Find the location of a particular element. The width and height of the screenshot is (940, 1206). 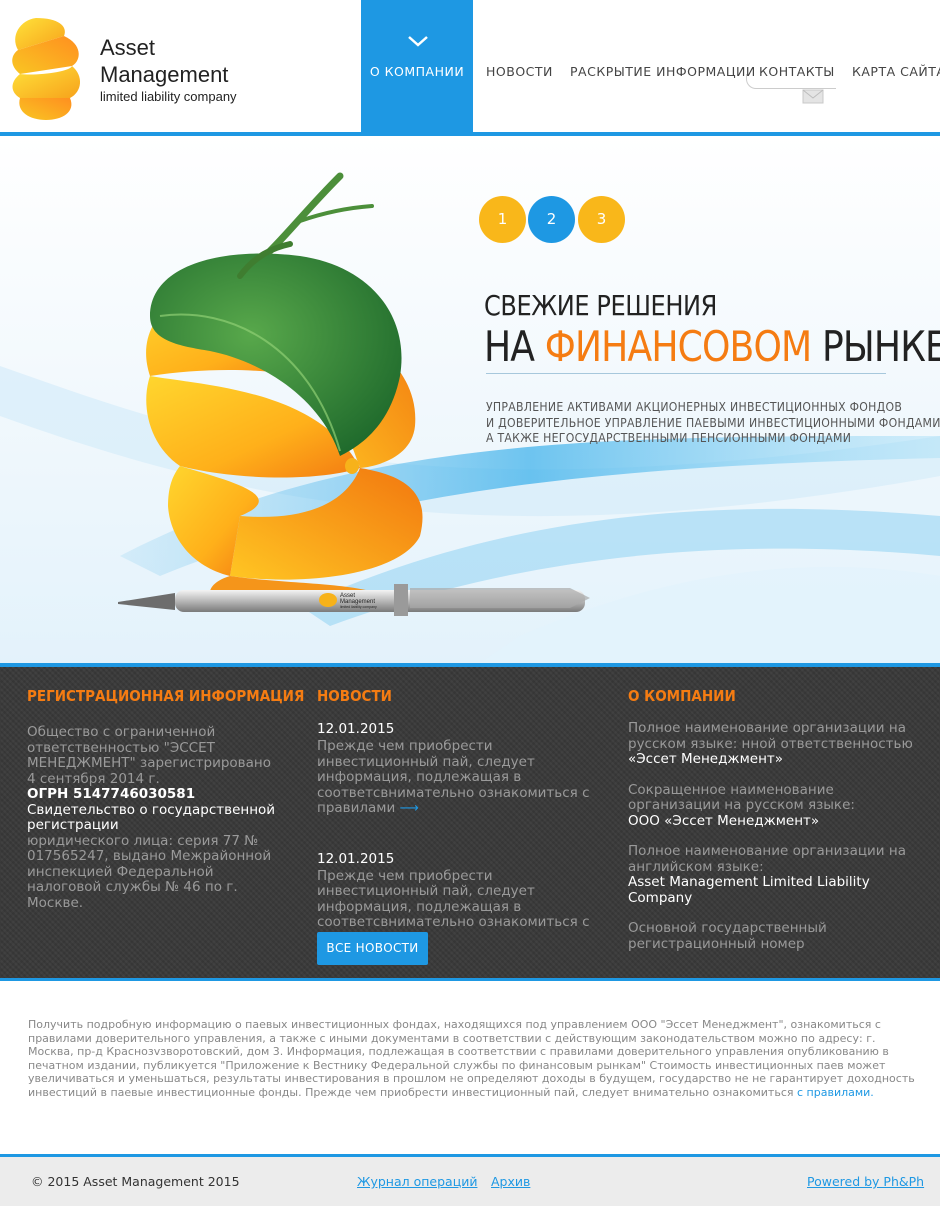

logo-icon is located at coordinates (45, 69).